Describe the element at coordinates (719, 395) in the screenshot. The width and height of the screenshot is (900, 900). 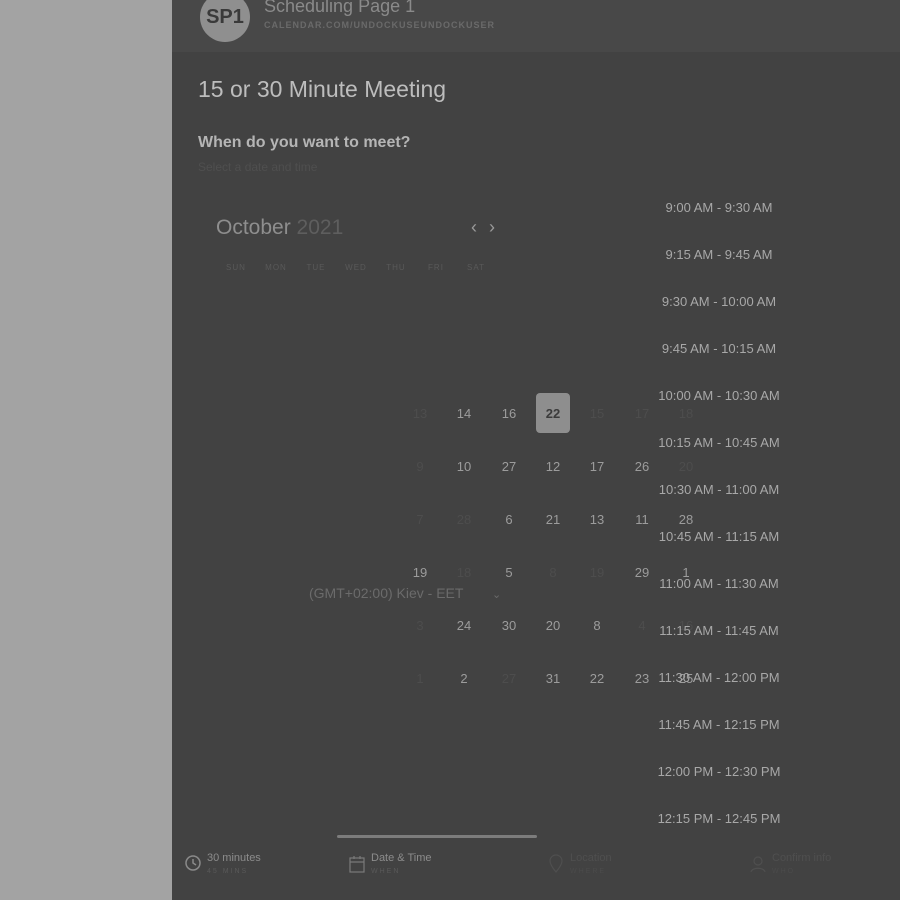
I see `time-slot-option: 10:00 AM - 10:30 AM` at that location.